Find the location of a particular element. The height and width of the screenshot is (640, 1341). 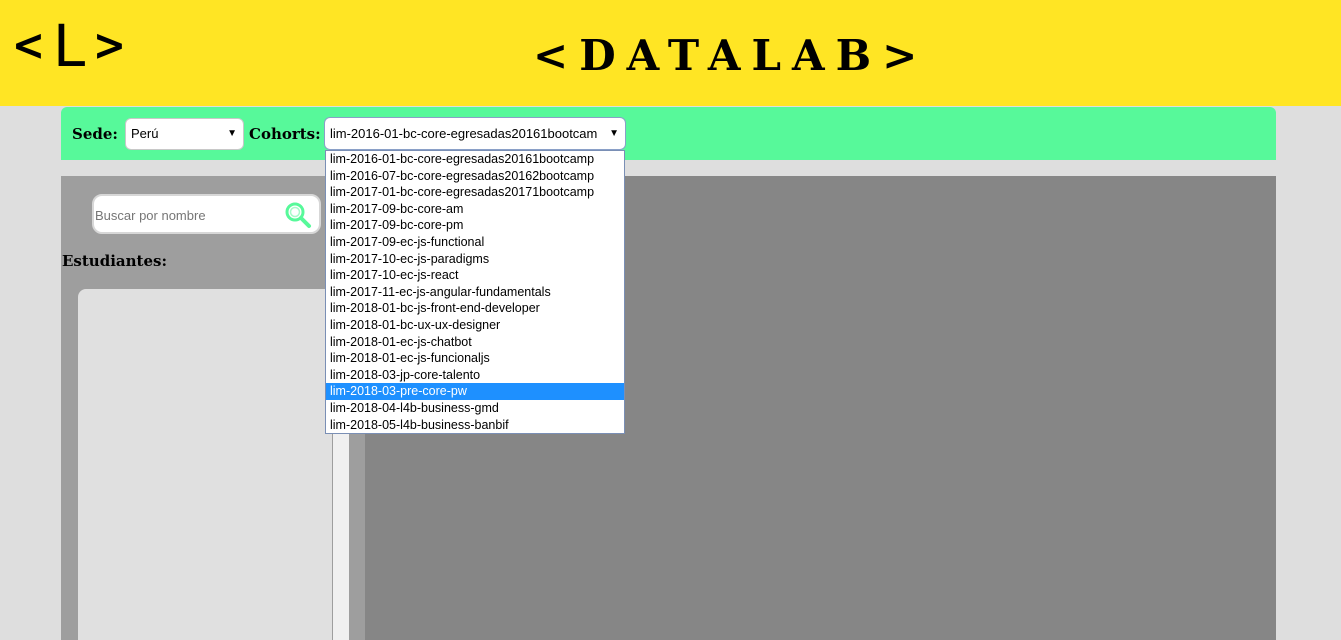

logo-letter: L is located at coordinates (69, 46).